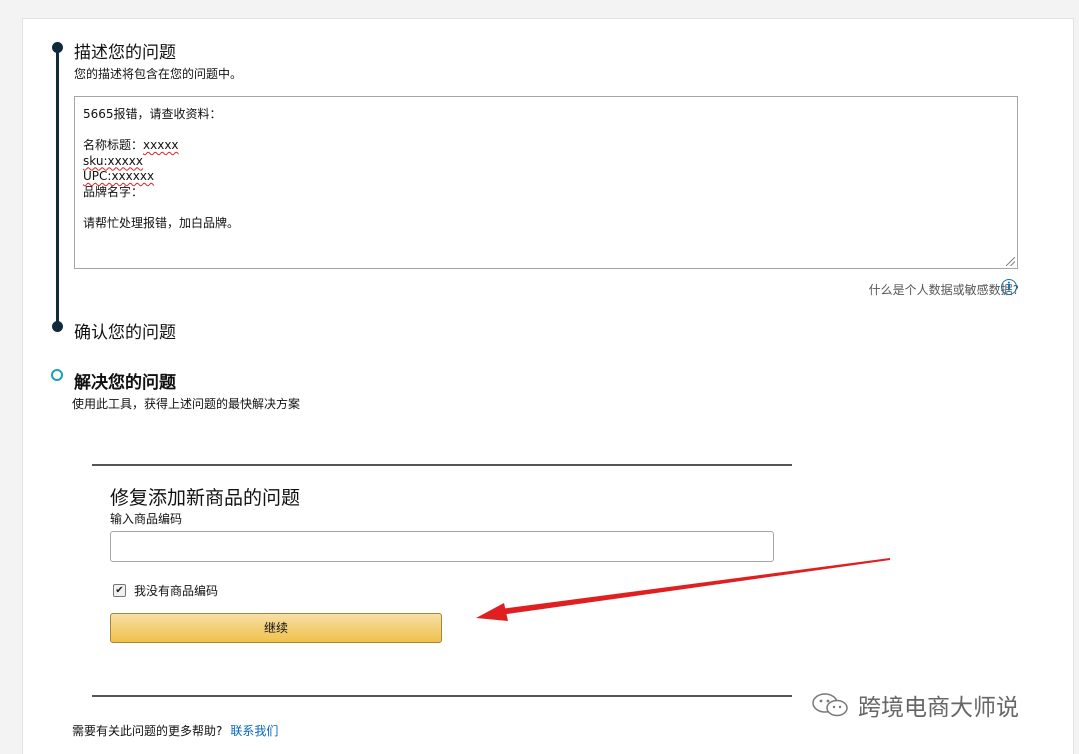 The height and width of the screenshot is (754, 1079). I want to click on step-resolve-dot, so click(57, 375).